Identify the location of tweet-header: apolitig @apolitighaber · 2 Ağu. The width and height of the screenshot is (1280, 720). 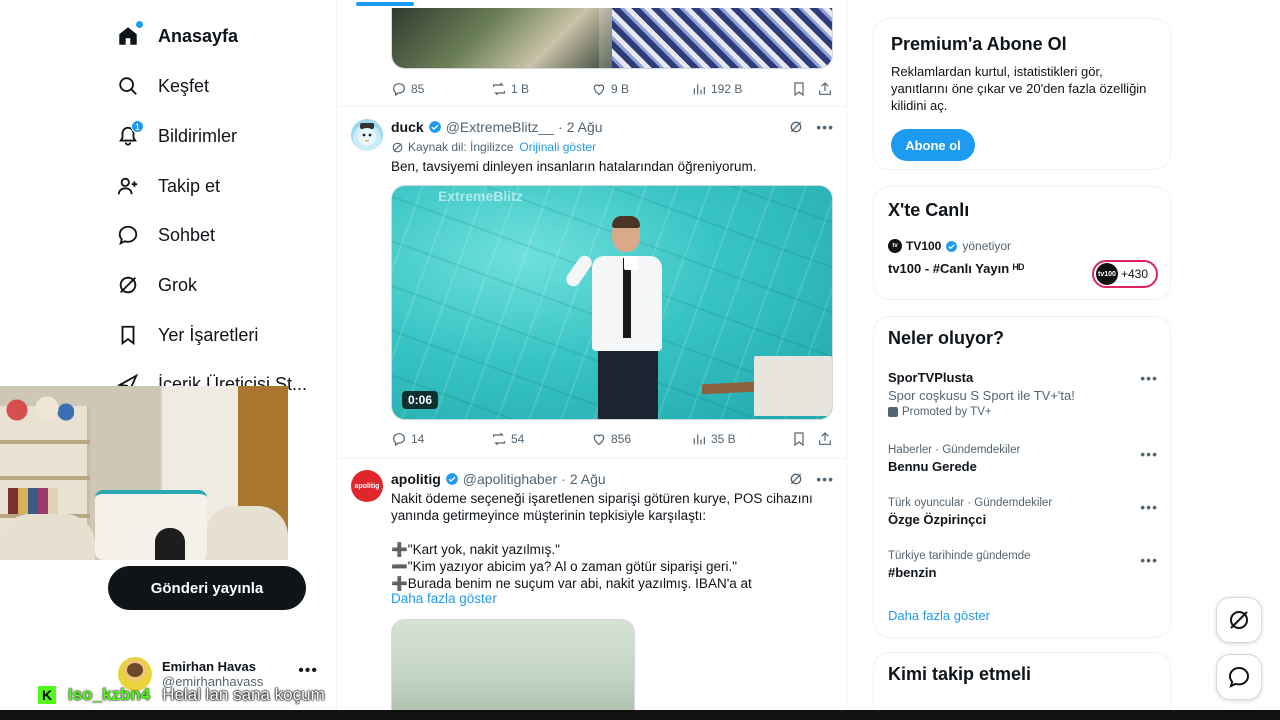
(498, 479).